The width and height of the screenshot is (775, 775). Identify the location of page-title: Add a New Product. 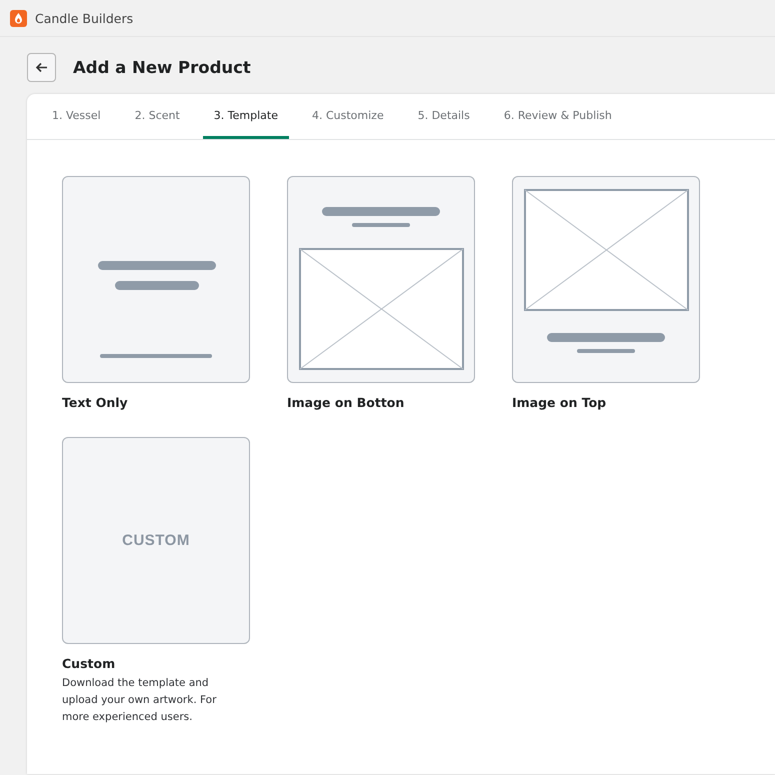
(162, 67).